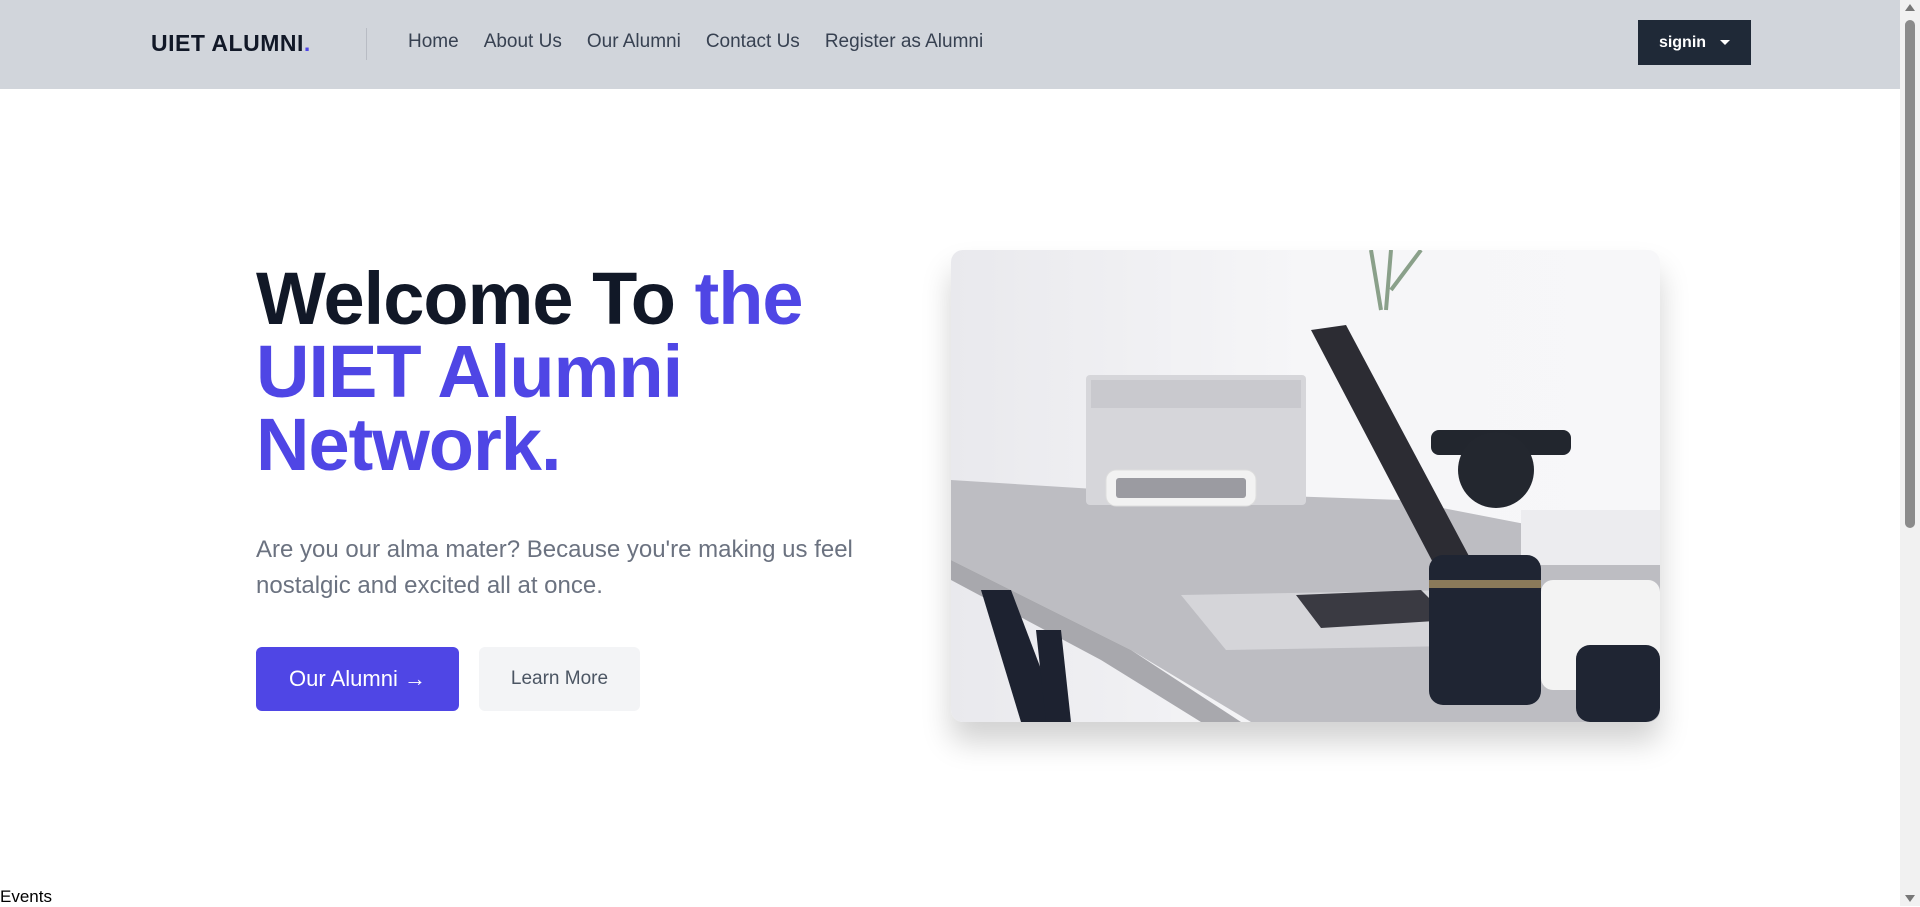  What do you see at coordinates (366, 44) in the screenshot?
I see `nav-divider` at bounding box center [366, 44].